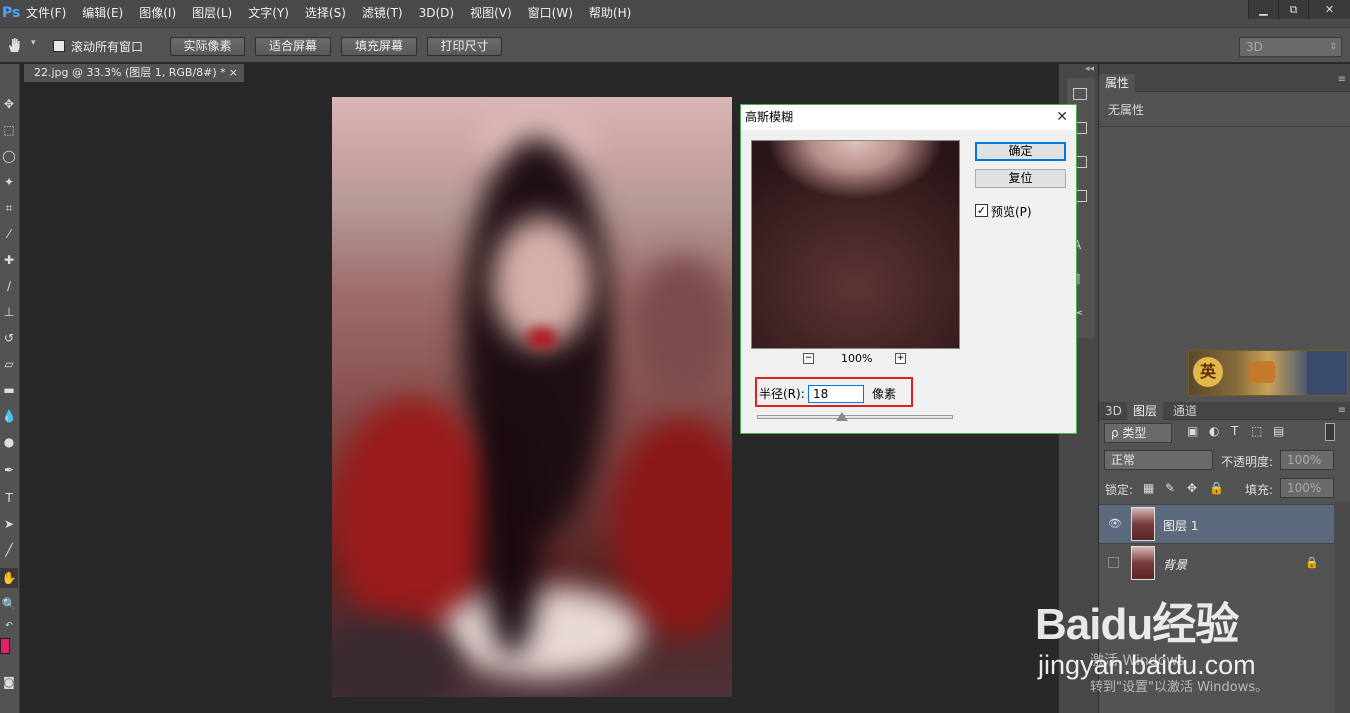 The width and height of the screenshot is (1350, 713). Describe the element at coordinates (157, 13) in the screenshot. I see `menu-image: 图像(I)` at that location.